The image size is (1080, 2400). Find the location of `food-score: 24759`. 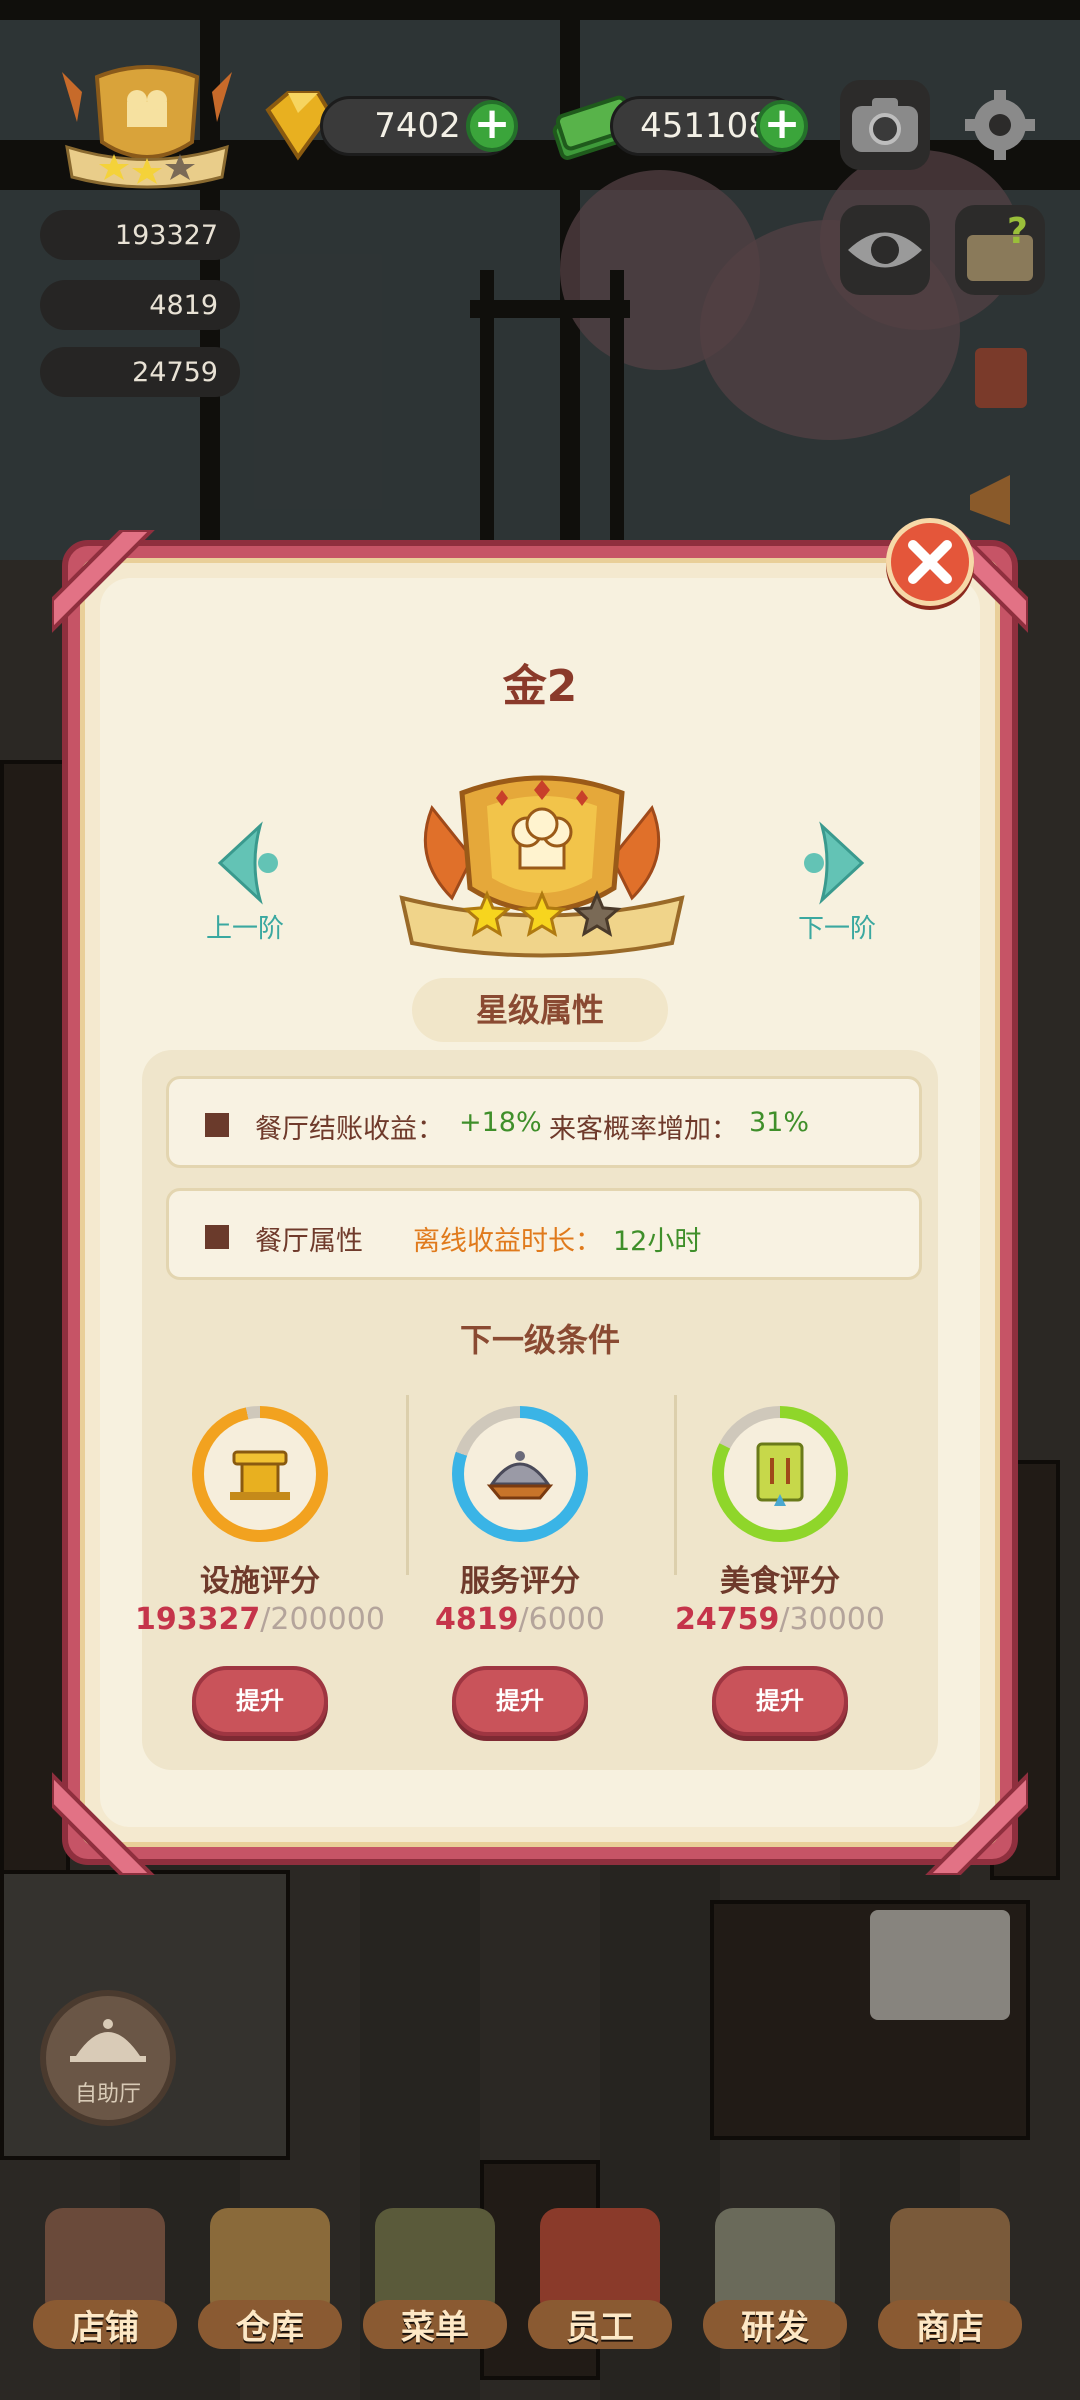

food-score: 24759 is located at coordinates (175, 372).